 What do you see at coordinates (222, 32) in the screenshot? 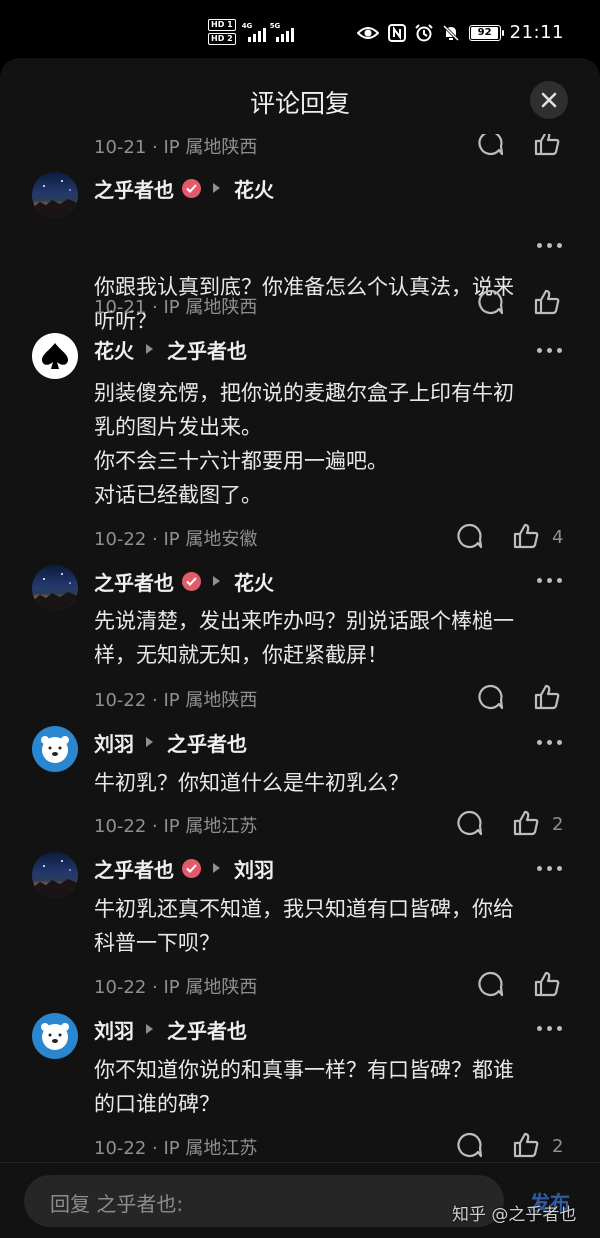
I see `hd-indicators: HD 1 HD 2` at bounding box center [222, 32].